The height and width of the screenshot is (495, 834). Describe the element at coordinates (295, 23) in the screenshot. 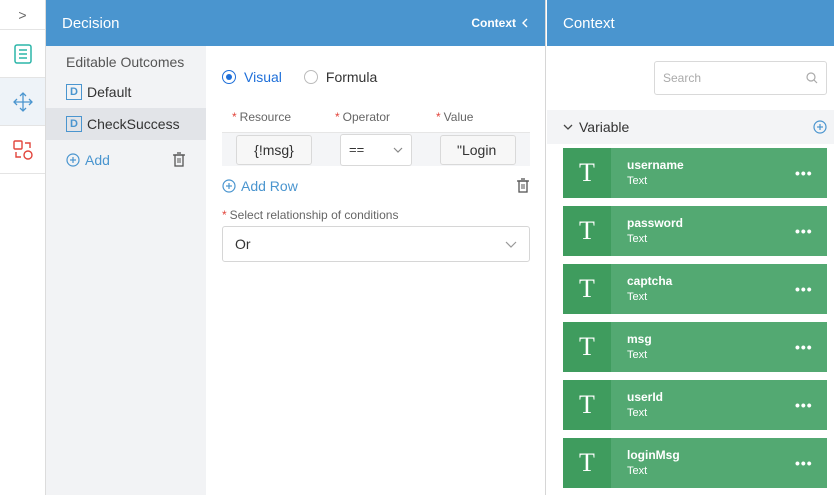

I see `decision-header: Decision Context` at that location.